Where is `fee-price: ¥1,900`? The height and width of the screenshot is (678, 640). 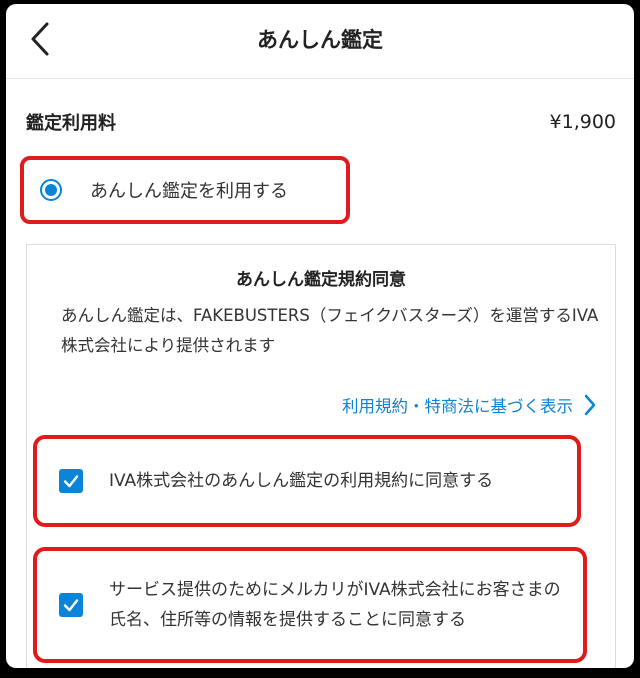 fee-price: ¥1,900 is located at coordinates (582, 122).